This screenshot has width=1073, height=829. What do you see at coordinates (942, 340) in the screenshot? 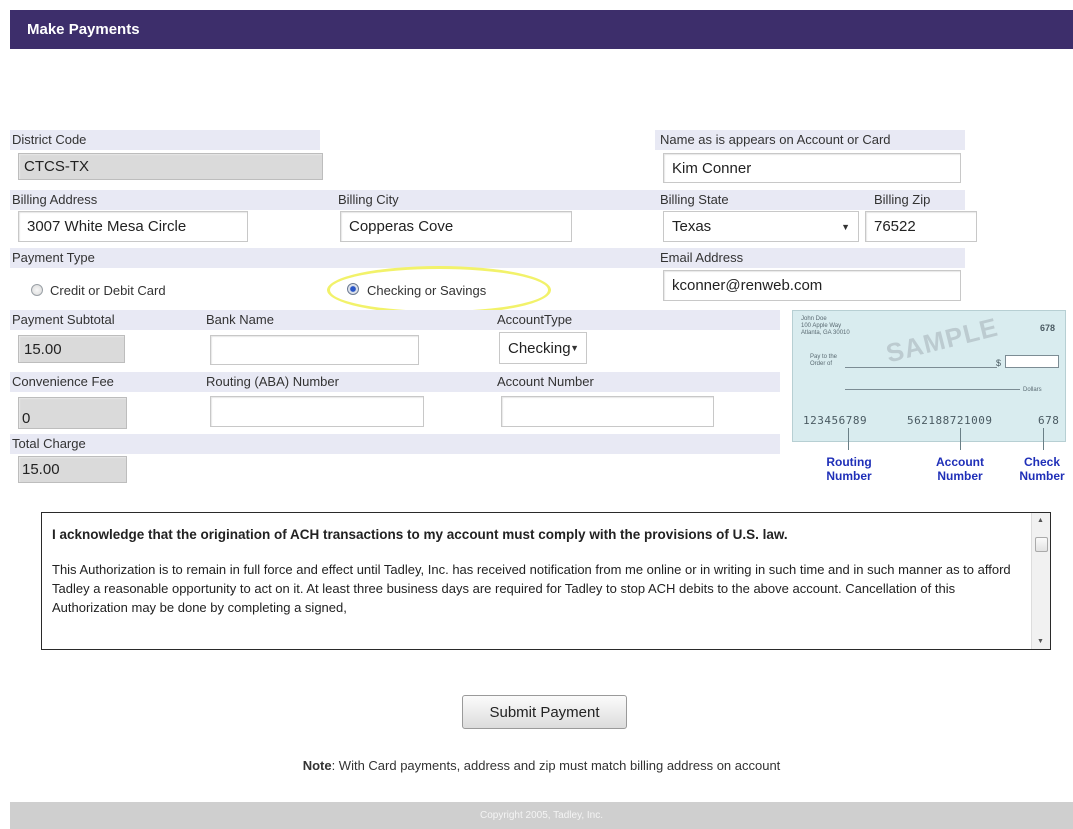
I see `check-watermark: SAMPLE` at bounding box center [942, 340].